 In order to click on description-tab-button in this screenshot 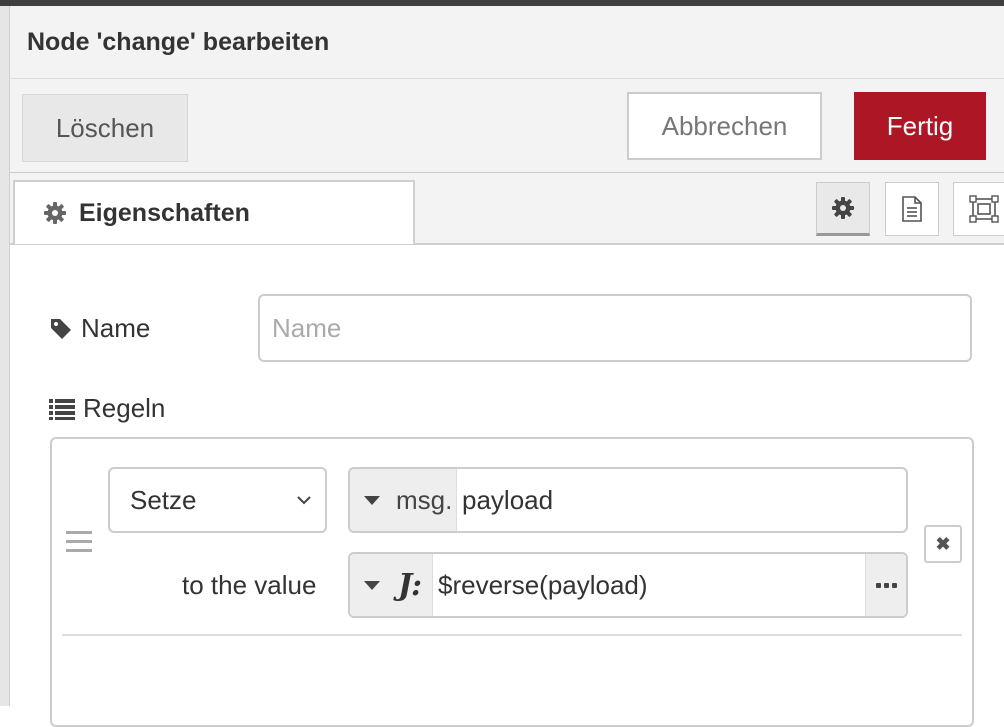, I will do `click(912, 209)`.